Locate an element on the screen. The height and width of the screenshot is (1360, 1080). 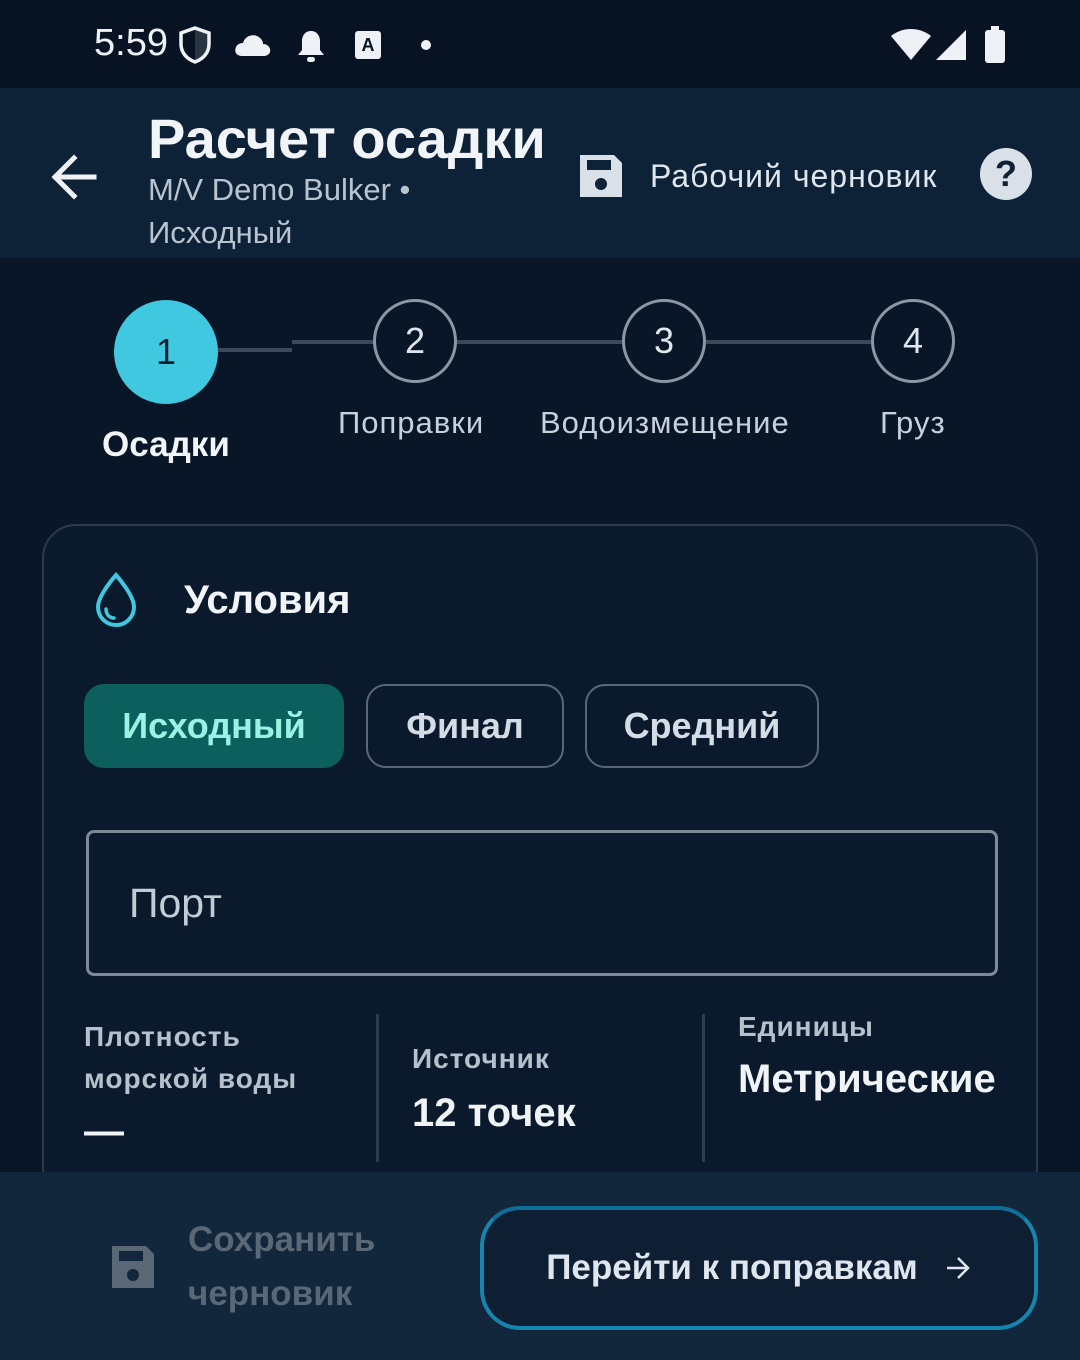
step-4-circle: 4 is located at coordinates (913, 341).